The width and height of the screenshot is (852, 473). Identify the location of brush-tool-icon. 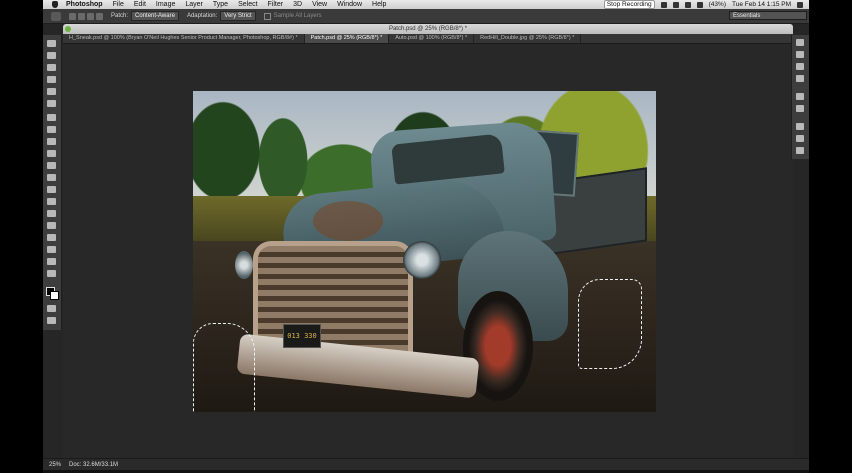
(51, 129).